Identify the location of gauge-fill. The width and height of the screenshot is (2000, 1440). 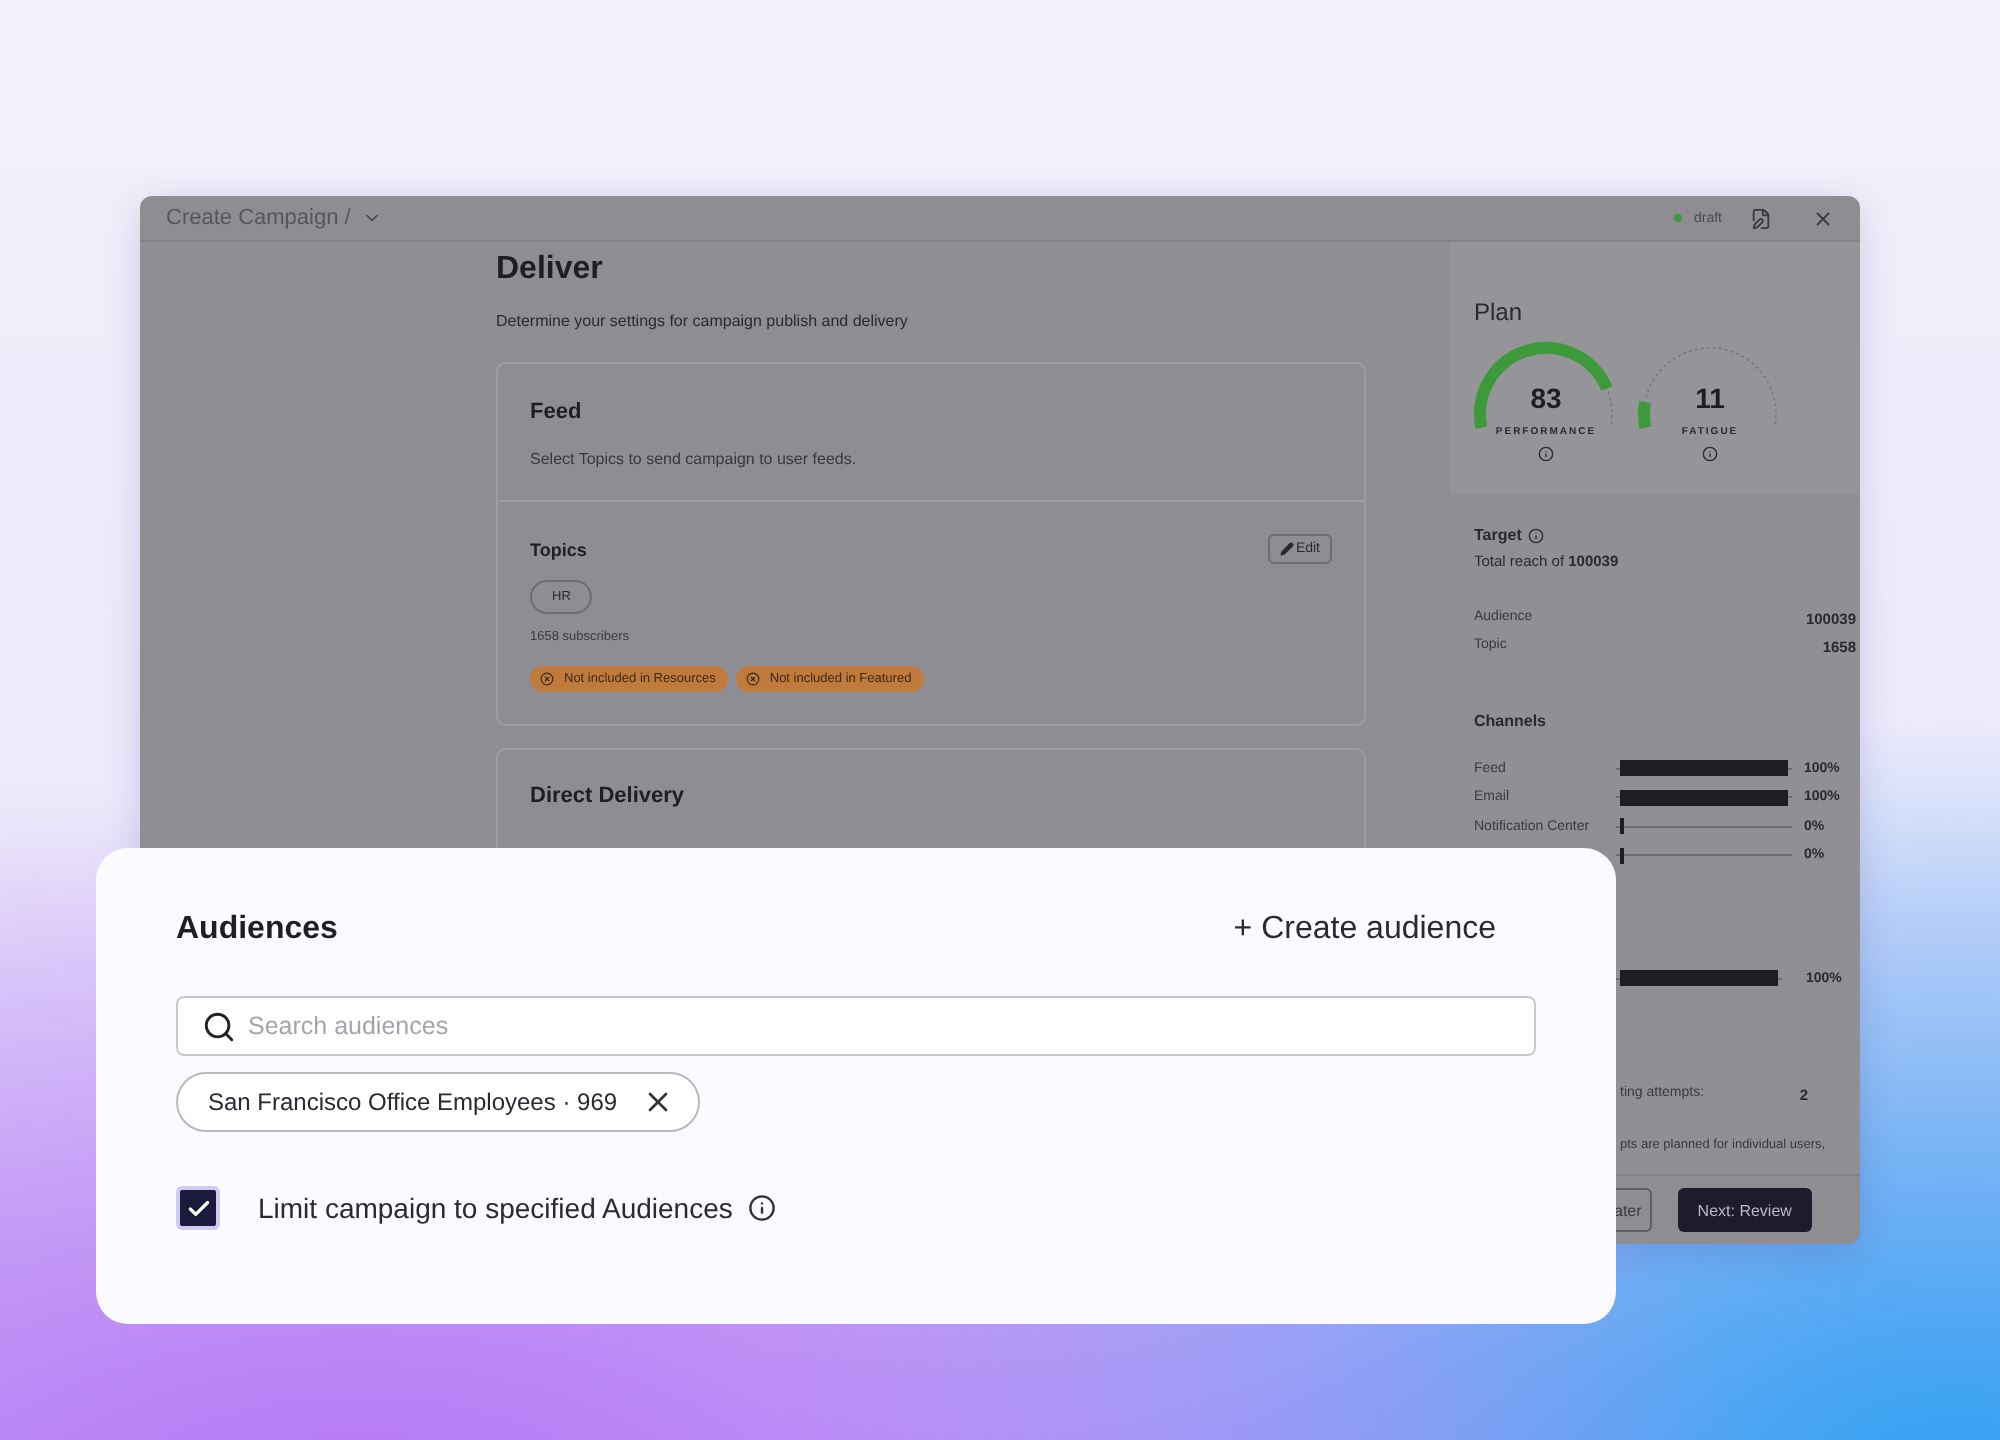
(1645, 415).